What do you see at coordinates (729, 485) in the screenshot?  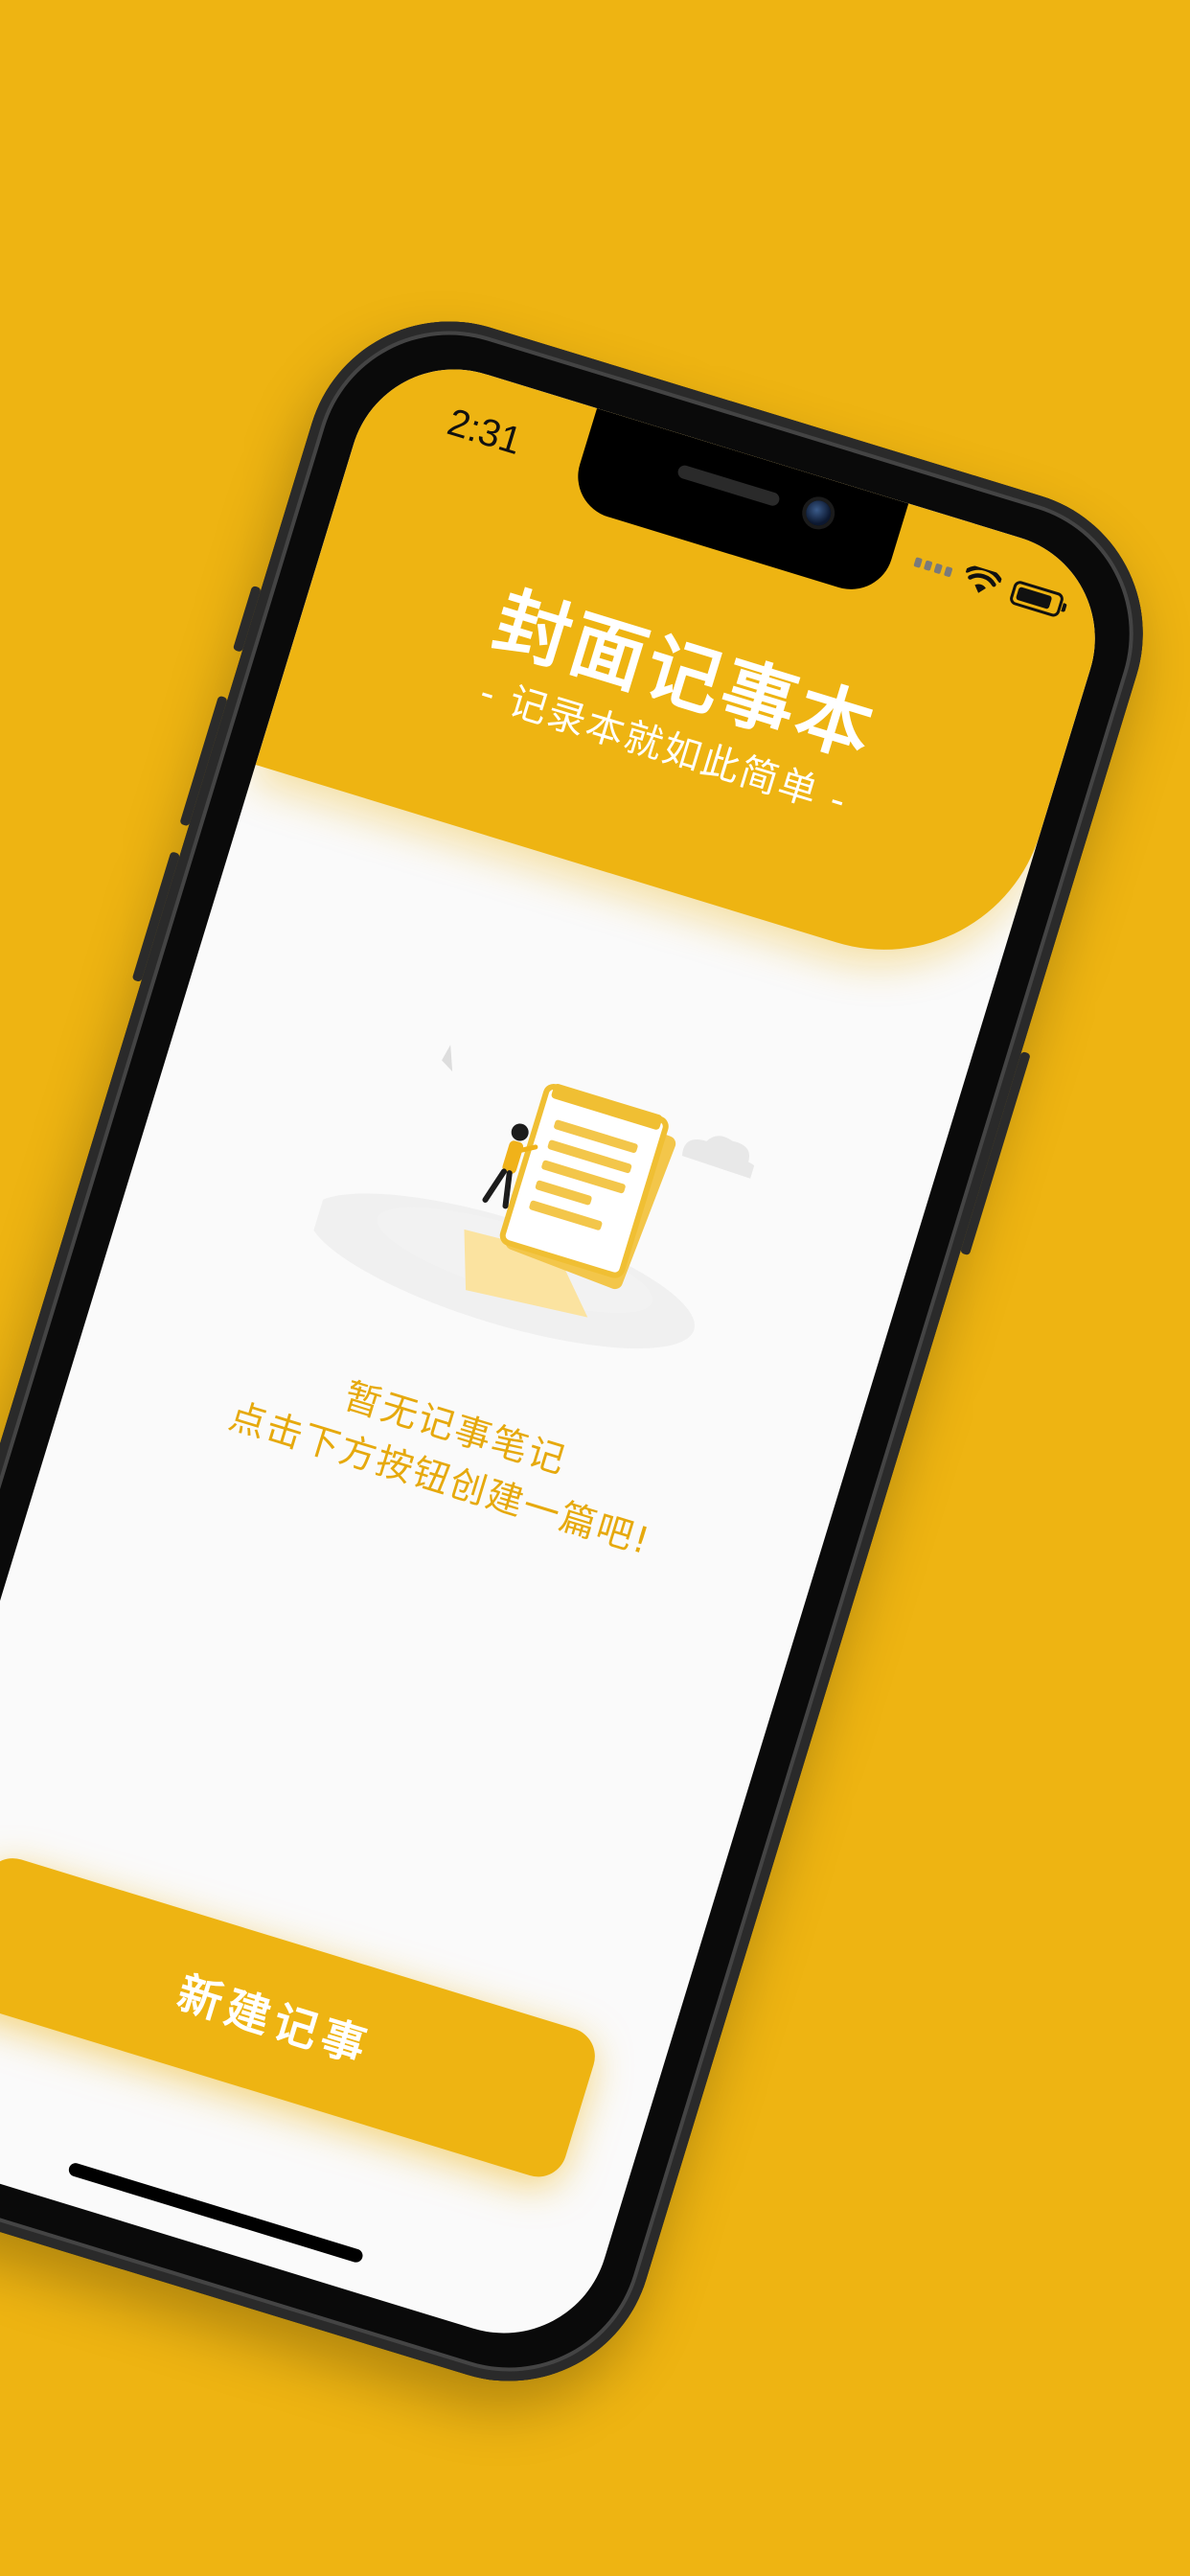 I see `earpiece-speaker` at bounding box center [729, 485].